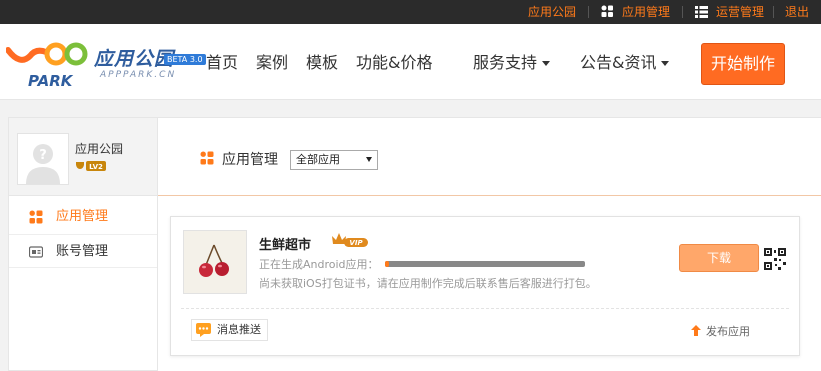 The image size is (821, 371). Describe the element at coordinates (318, 159) in the screenshot. I see `app-filter-value: 全部应用` at that location.